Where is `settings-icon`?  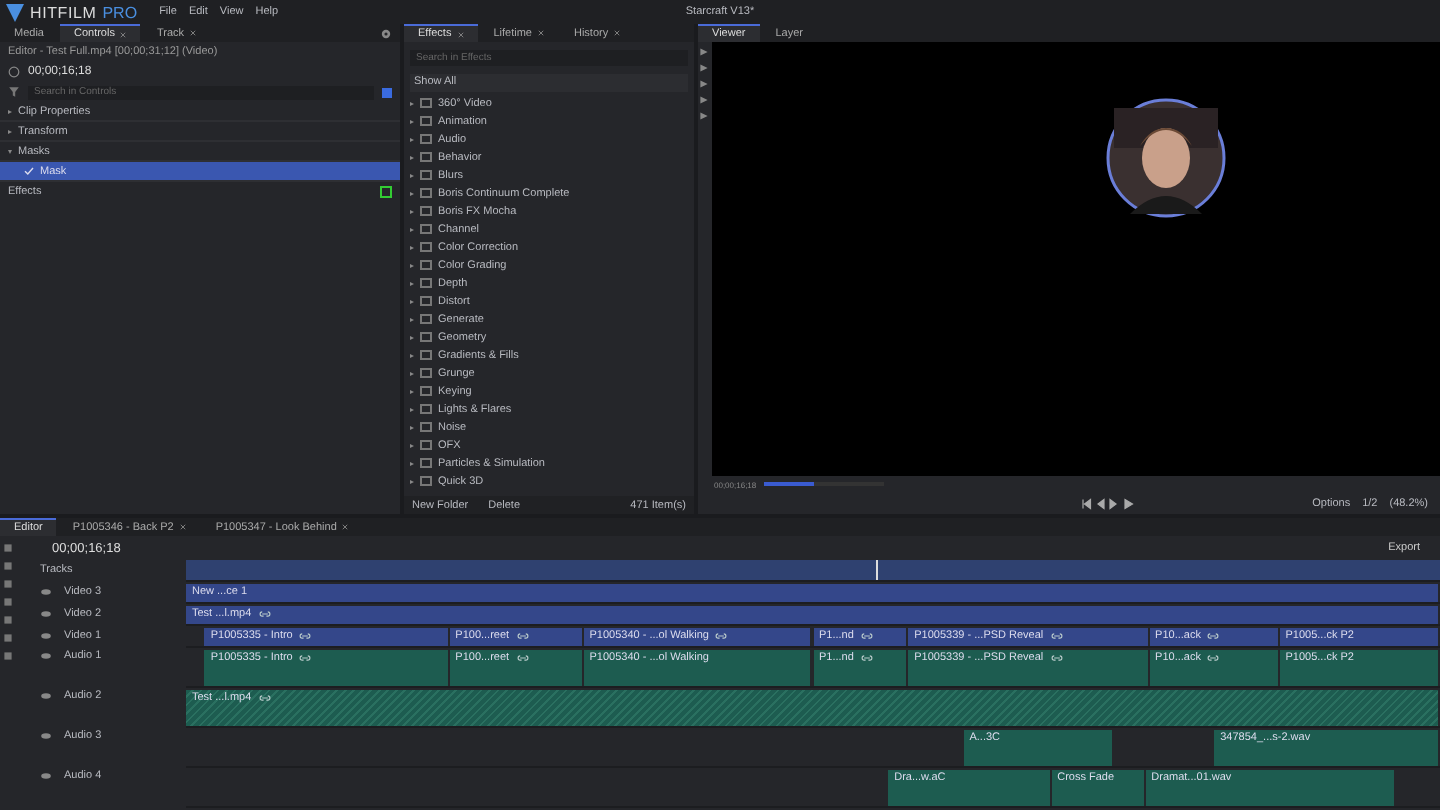
settings-icon is located at coordinates (386, 33).